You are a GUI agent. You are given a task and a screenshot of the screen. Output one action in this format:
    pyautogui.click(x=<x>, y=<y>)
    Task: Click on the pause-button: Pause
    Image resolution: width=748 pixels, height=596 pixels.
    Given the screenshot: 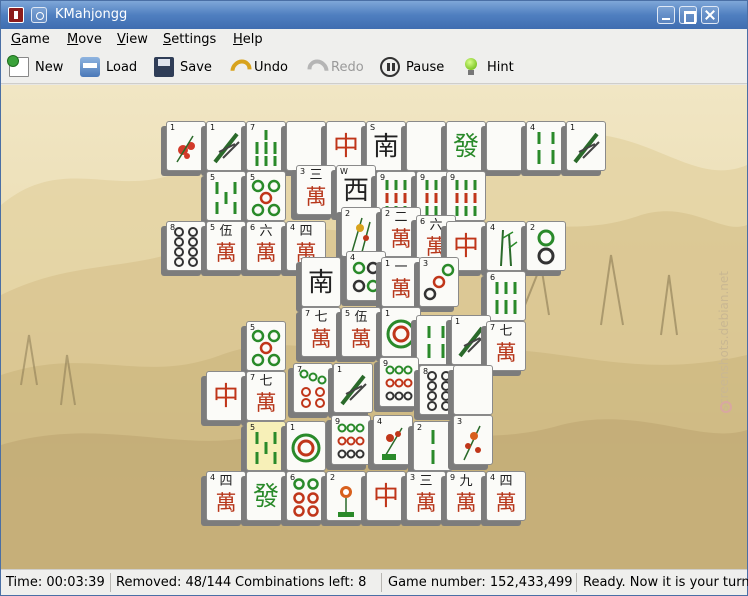 What is the action you would take?
    pyautogui.click(x=412, y=67)
    